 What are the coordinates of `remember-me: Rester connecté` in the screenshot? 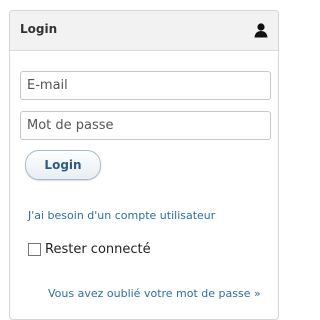 It's located at (89, 249).